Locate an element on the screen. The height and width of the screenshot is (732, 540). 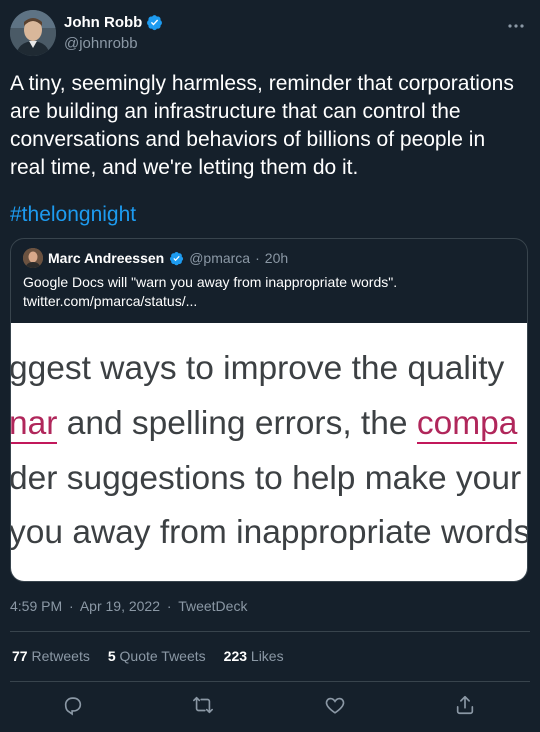
quote-tweets-stat: 5 Quote Tweets is located at coordinates (157, 656).